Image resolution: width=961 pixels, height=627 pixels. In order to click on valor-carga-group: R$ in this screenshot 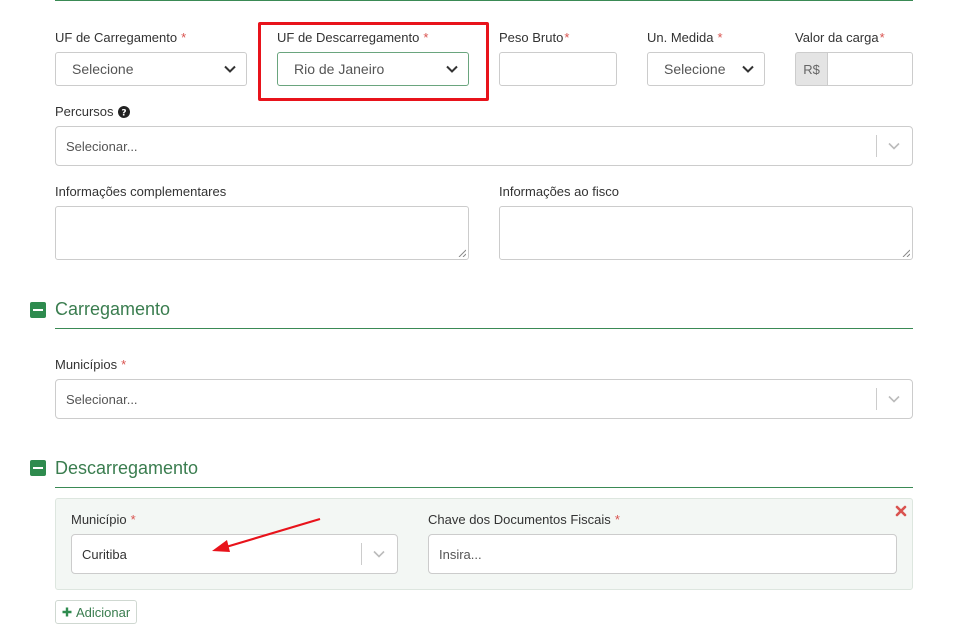, I will do `click(854, 69)`.